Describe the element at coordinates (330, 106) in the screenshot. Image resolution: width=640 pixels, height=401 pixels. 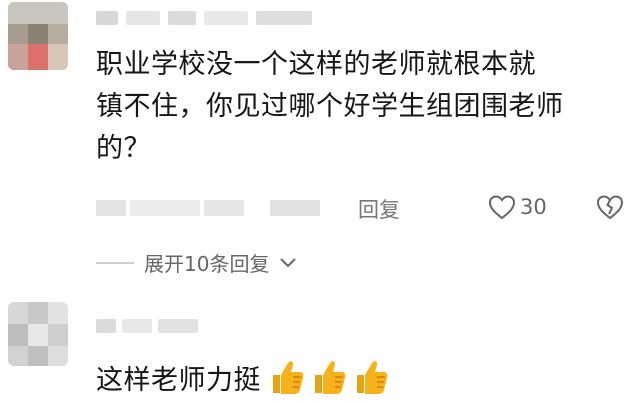
I see `comment-line: 镇不住，你见过哪个好学生组团围老师` at that location.